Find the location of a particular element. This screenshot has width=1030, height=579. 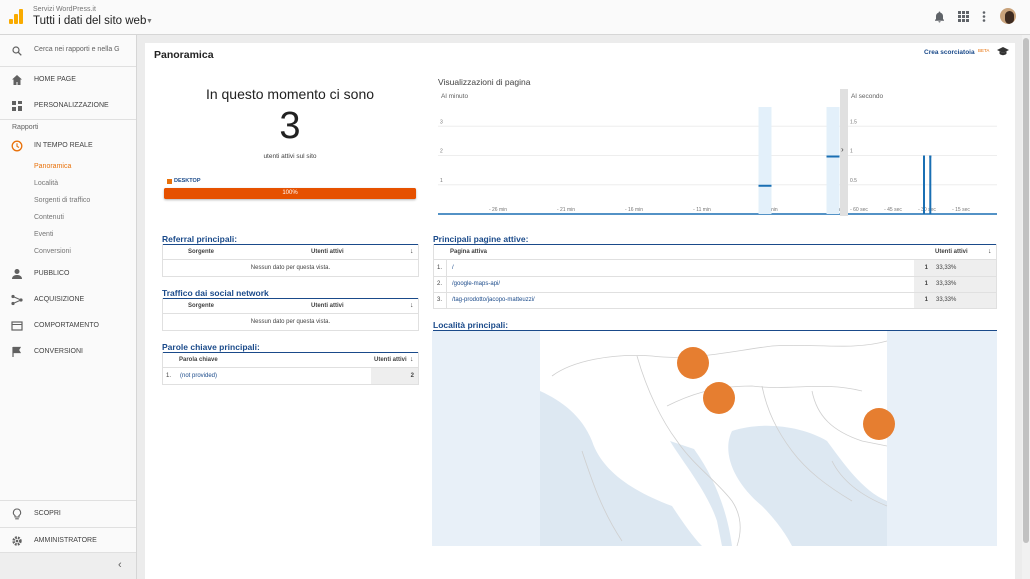

x-tick-label: - 26 min is located at coordinates (498, 210).